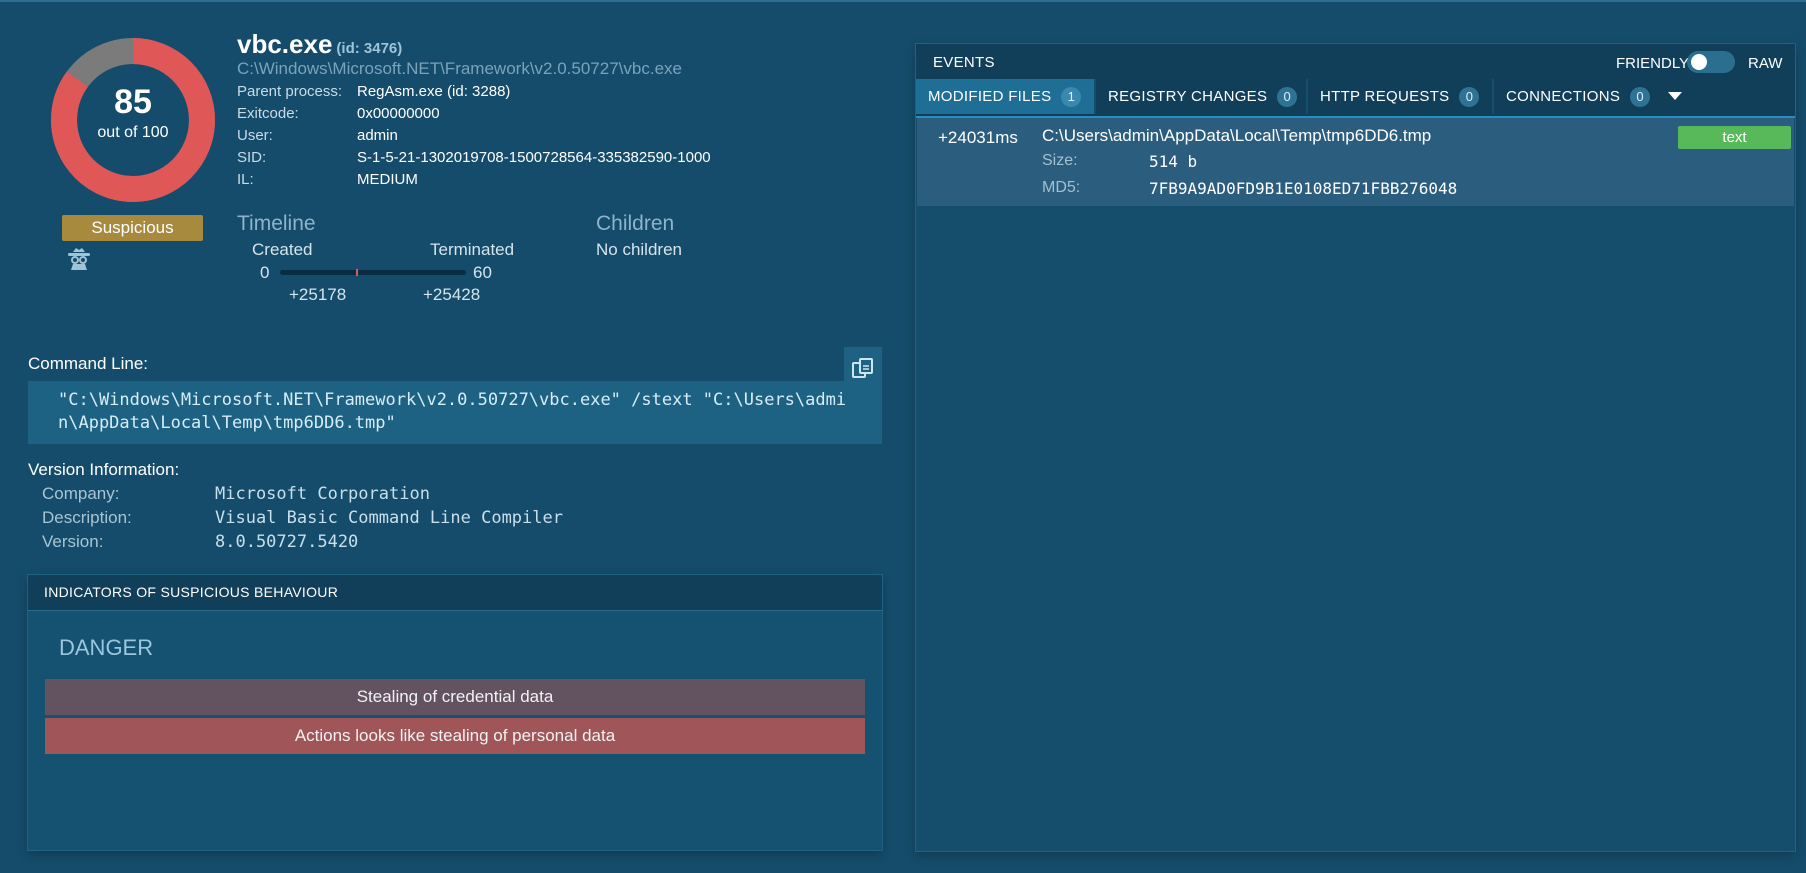 This screenshot has width=1806, height=873. I want to click on tab-http-requests: HTTP REQUESTS 0, so click(1400, 96).